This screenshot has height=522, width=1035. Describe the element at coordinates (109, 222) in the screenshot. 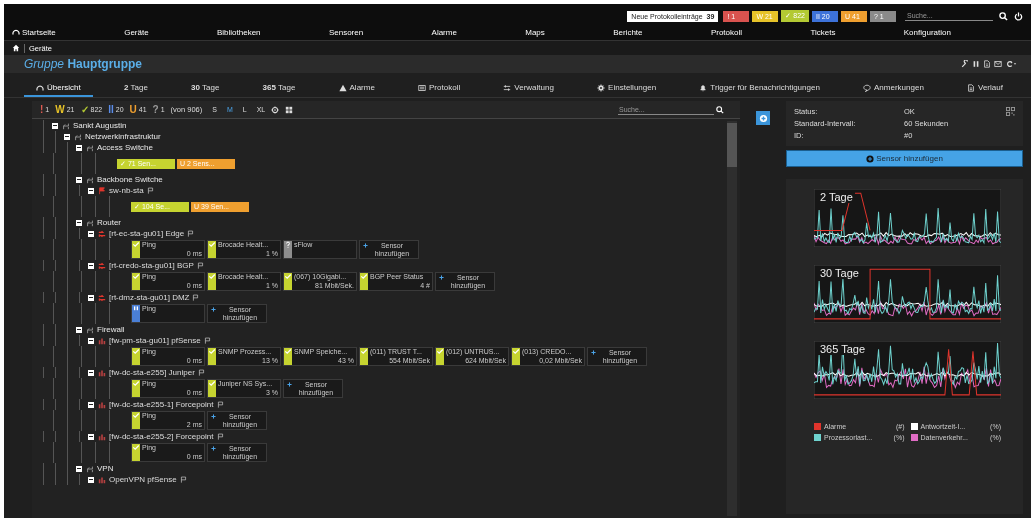

I see `tree-item: Router` at that location.